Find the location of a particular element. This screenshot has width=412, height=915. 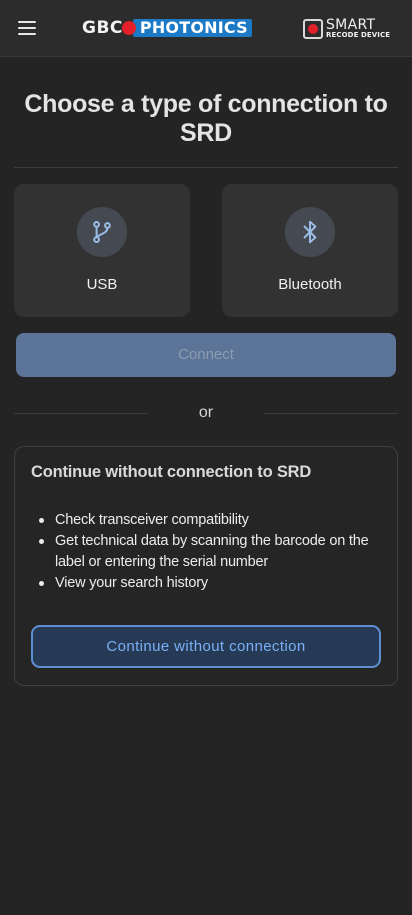

divider is located at coordinates (206, 167).